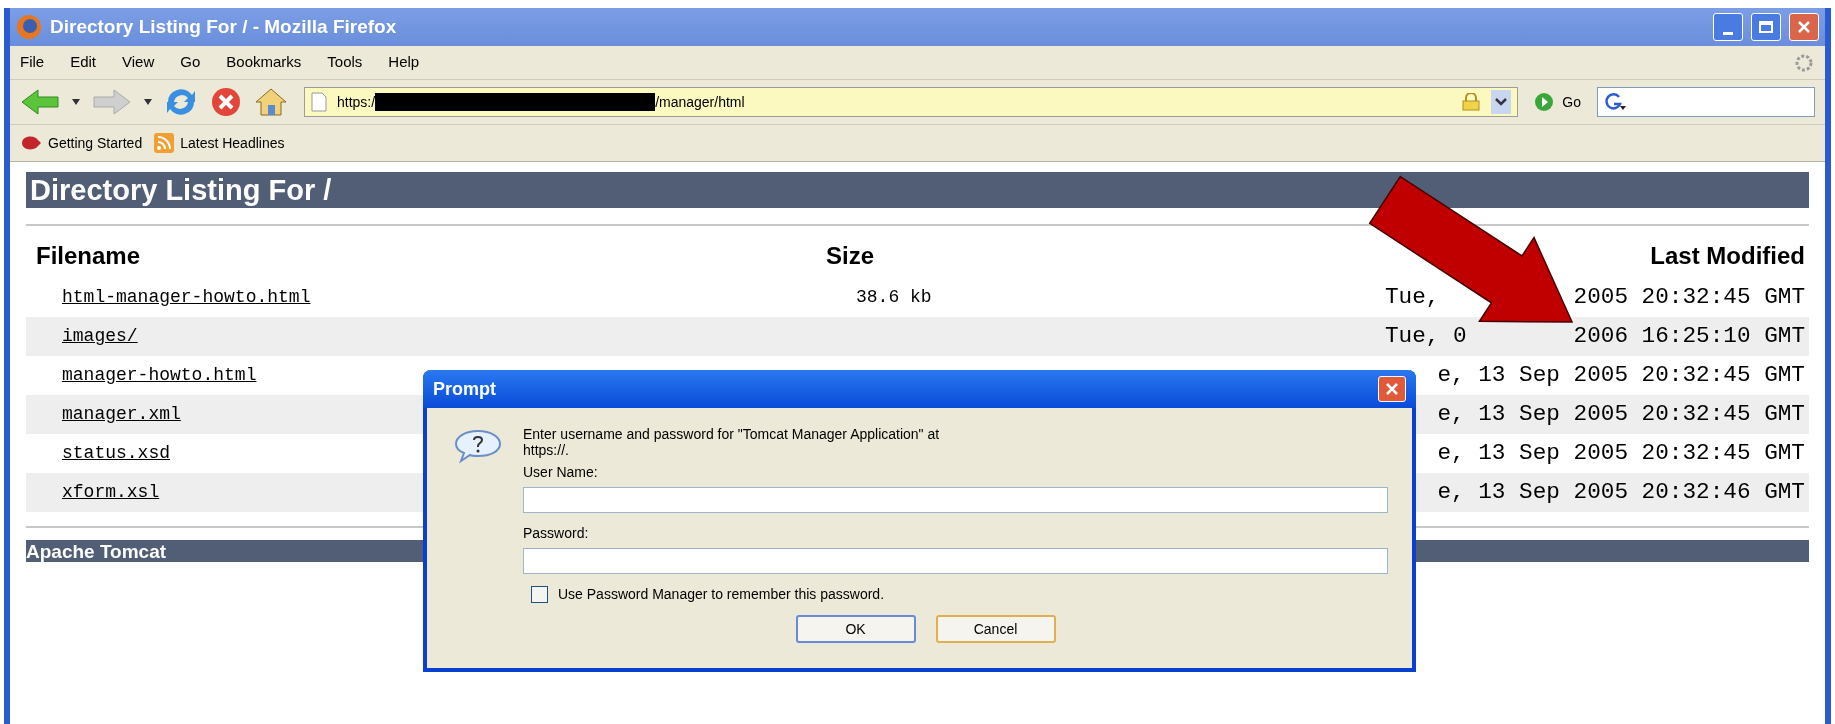 The width and height of the screenshot is (1835, 724). I want to click on column-header: Size, so click(850, 255).